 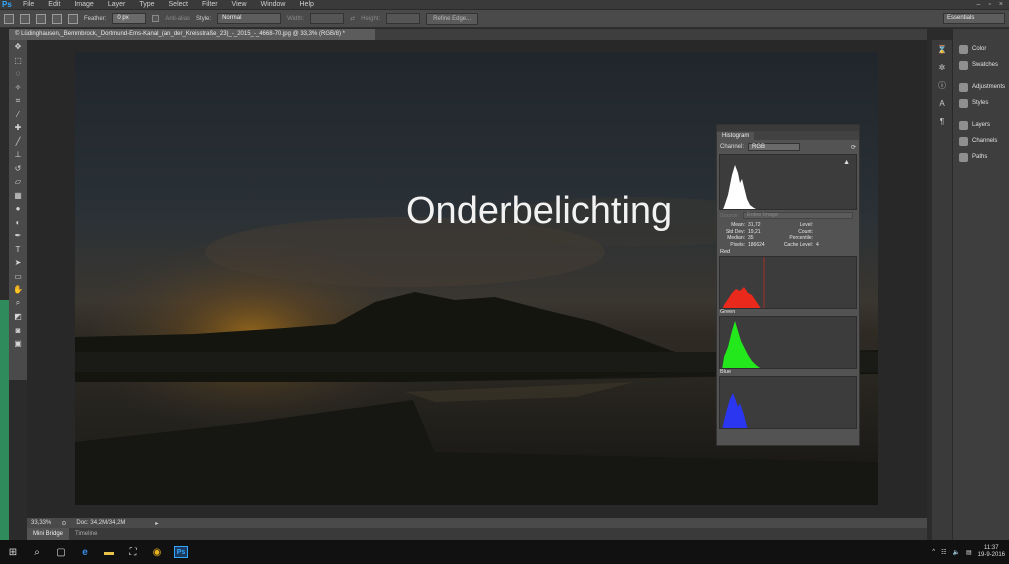 What do you see at coordinates (981, 125) in the screenshot?
I see `panel-layers: Layers` at bounding box center [981, 125].